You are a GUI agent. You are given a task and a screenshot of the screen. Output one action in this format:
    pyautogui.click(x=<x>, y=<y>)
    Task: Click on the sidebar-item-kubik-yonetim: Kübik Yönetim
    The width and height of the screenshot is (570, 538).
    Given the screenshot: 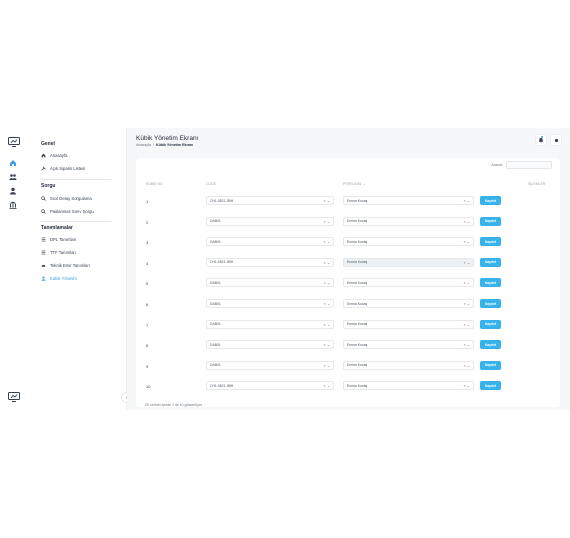 What is the action you would take?
    pyautogui.click(x=59, y=278)
    